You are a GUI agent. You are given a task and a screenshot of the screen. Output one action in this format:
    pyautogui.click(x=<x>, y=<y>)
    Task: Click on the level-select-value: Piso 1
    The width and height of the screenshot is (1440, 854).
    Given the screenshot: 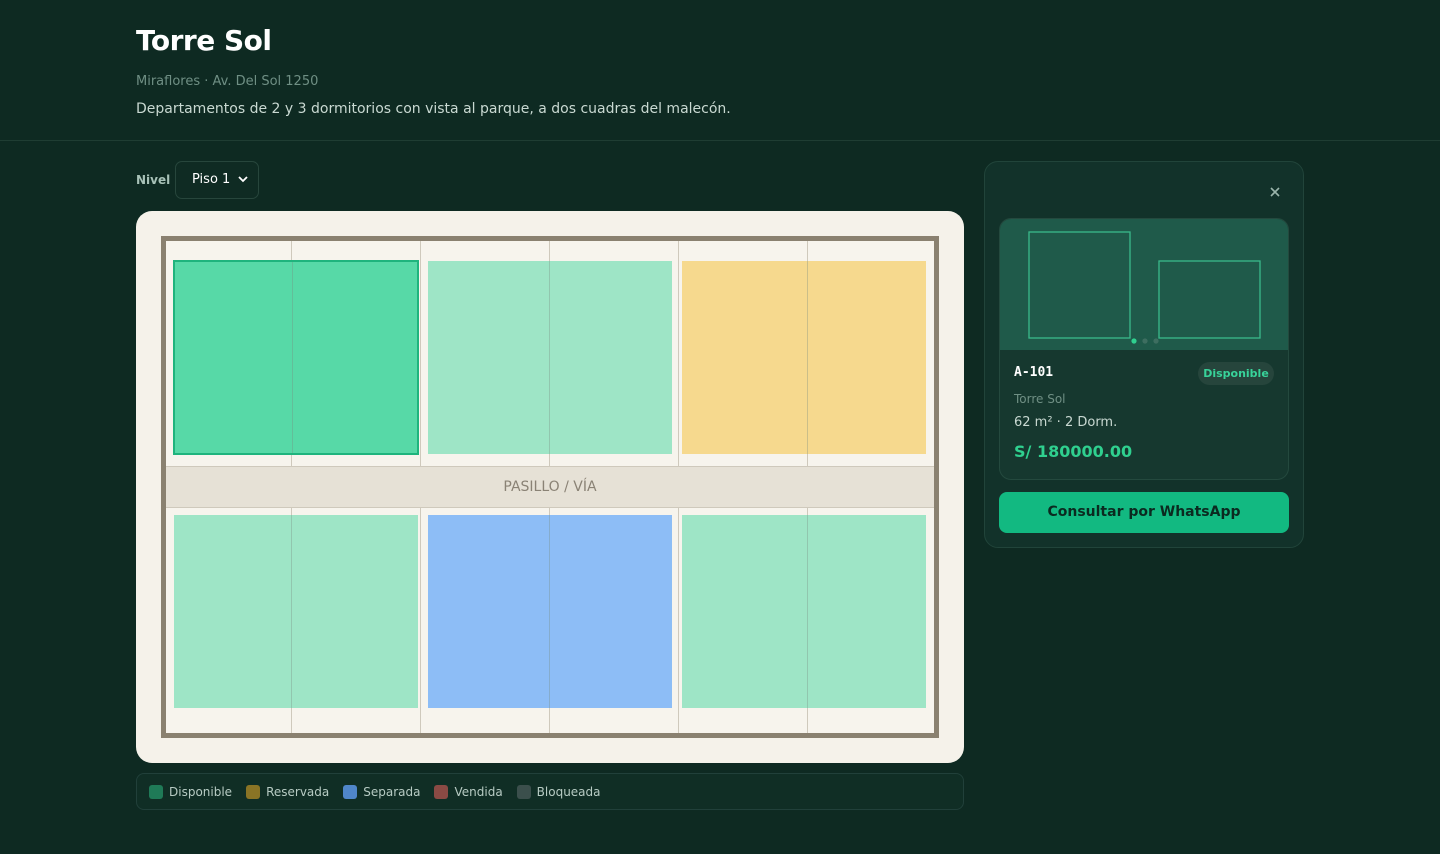 What is the action you would take?
    pyautogui.click(x=211, y=179)
    